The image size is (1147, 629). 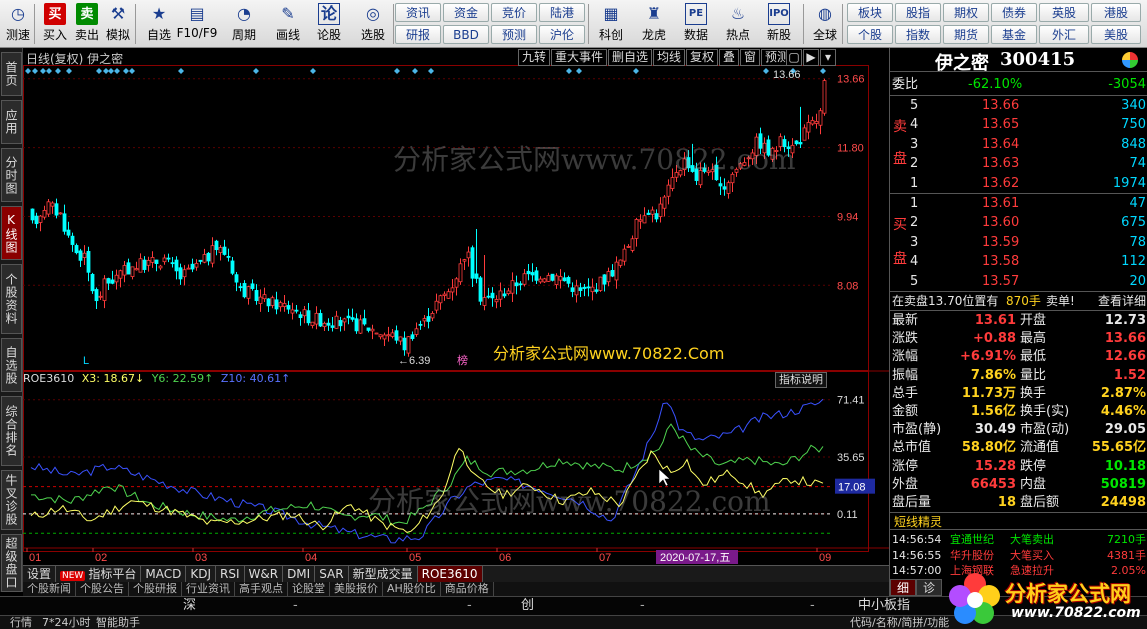 I want to click on sell-order-row: 2 13.63 74, so click(x=1018, y=163).